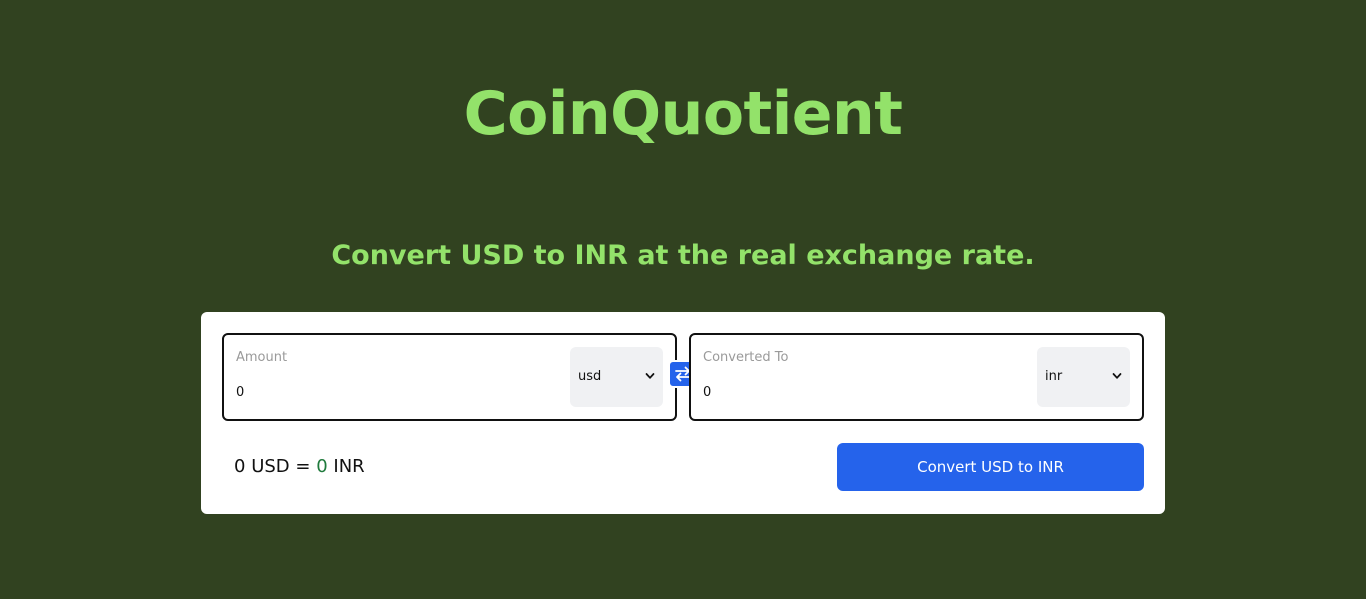  What do you see at coordinates (303, 466) in the screenshot?
I see `result-equals: =` at bounding box center [303, 466].